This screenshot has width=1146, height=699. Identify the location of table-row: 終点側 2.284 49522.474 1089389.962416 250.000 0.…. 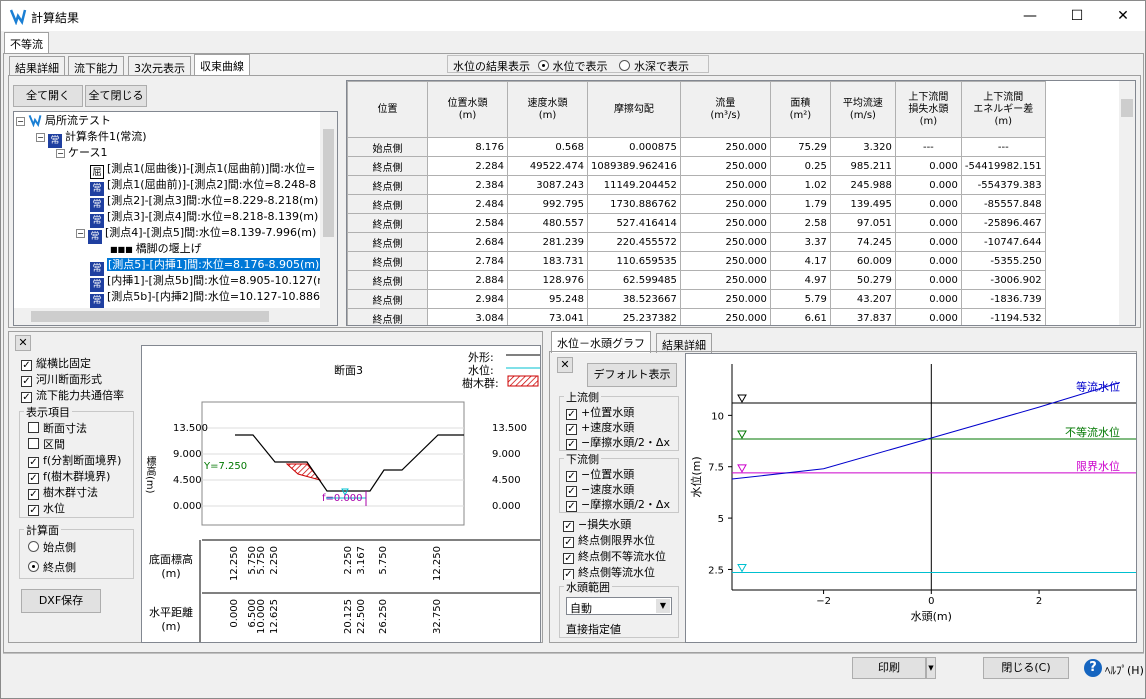
(696, 166).